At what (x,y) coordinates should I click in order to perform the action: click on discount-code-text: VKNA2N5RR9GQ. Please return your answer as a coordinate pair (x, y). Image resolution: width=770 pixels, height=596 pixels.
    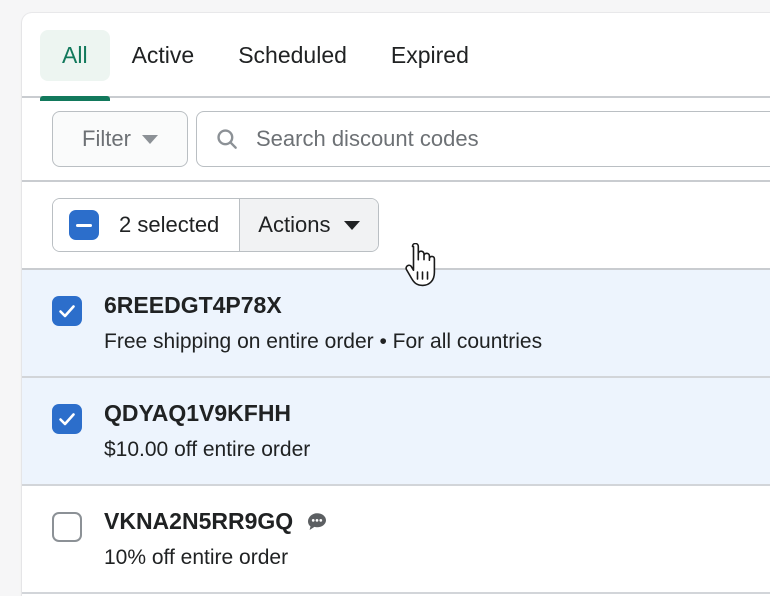
    Looking at the image, I should click on (199, 521).